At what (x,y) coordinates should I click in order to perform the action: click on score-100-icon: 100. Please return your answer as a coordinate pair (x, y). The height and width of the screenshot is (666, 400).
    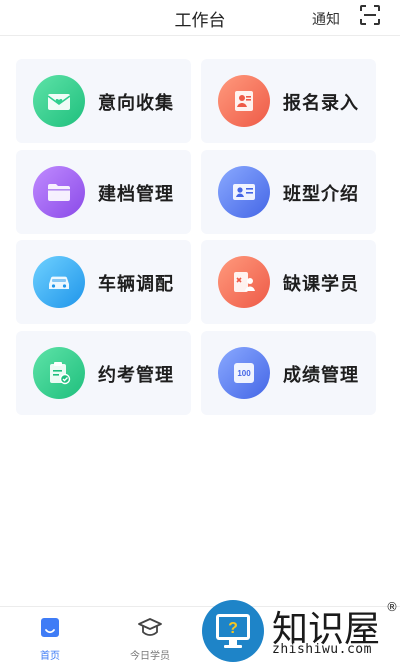
    Looking at the image, I should click on (244, 373).